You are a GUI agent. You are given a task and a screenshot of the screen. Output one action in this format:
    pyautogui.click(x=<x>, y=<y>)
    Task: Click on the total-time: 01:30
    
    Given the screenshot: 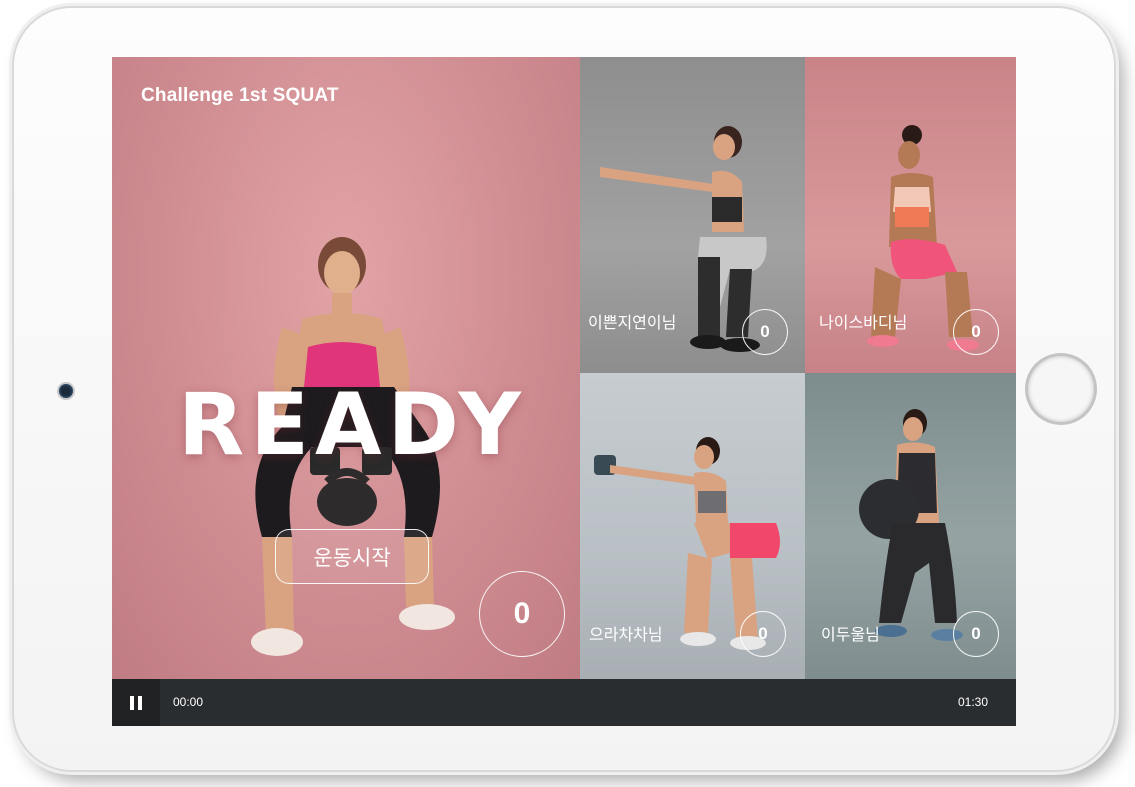 What is the action you would take?
    pyautogui.click(x=972, y=702)
    